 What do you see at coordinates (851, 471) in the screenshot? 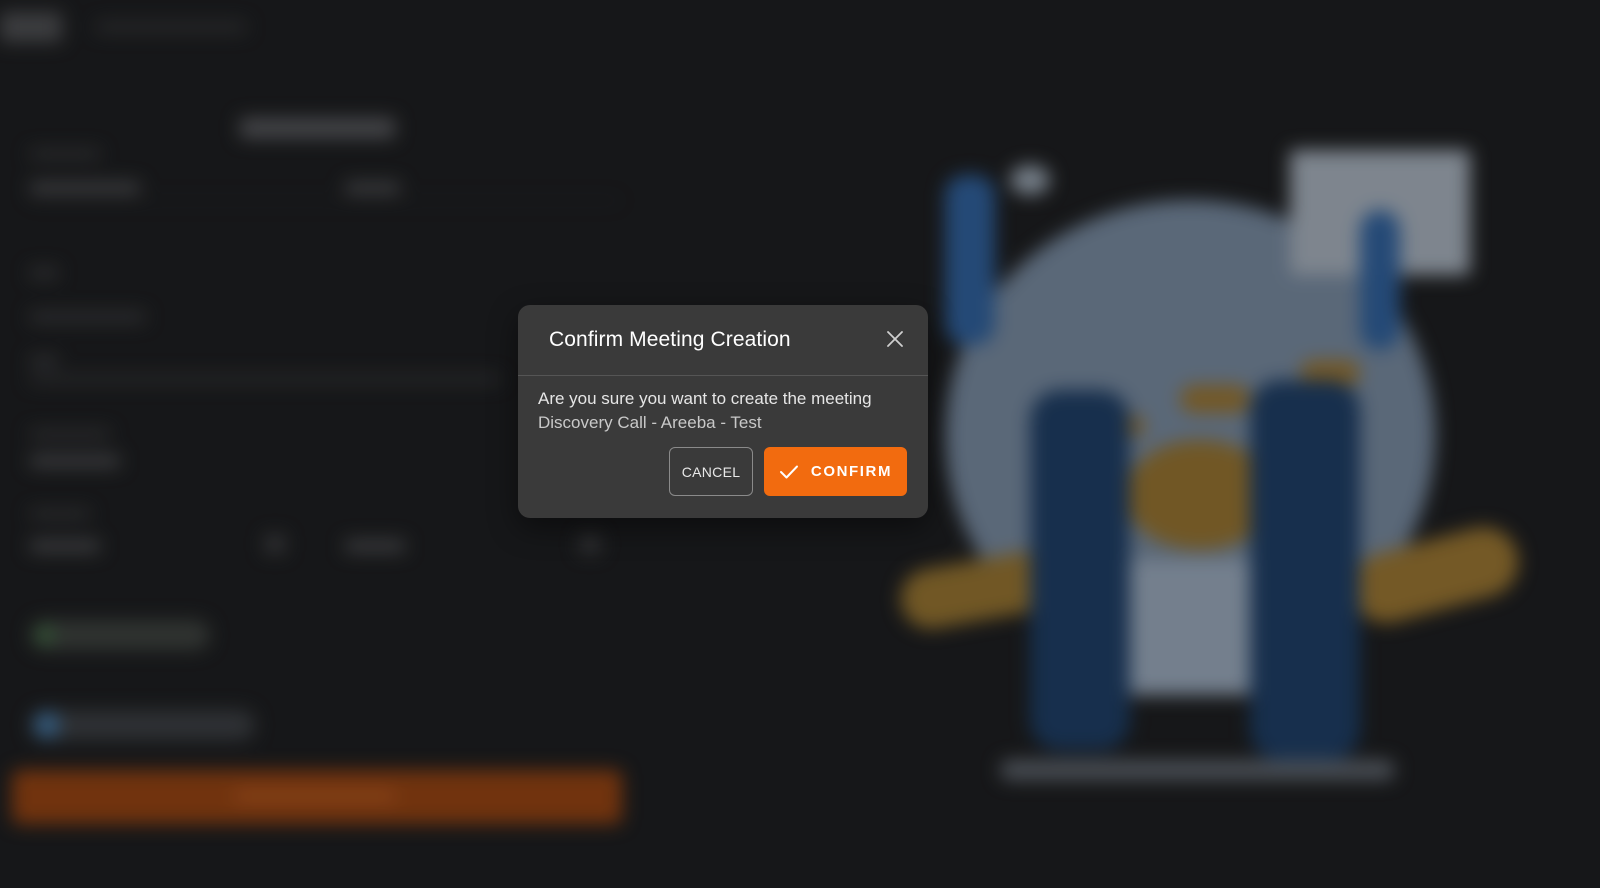
I see `confirm-button-label: CONFIRM` at bounding box center [851, 471].